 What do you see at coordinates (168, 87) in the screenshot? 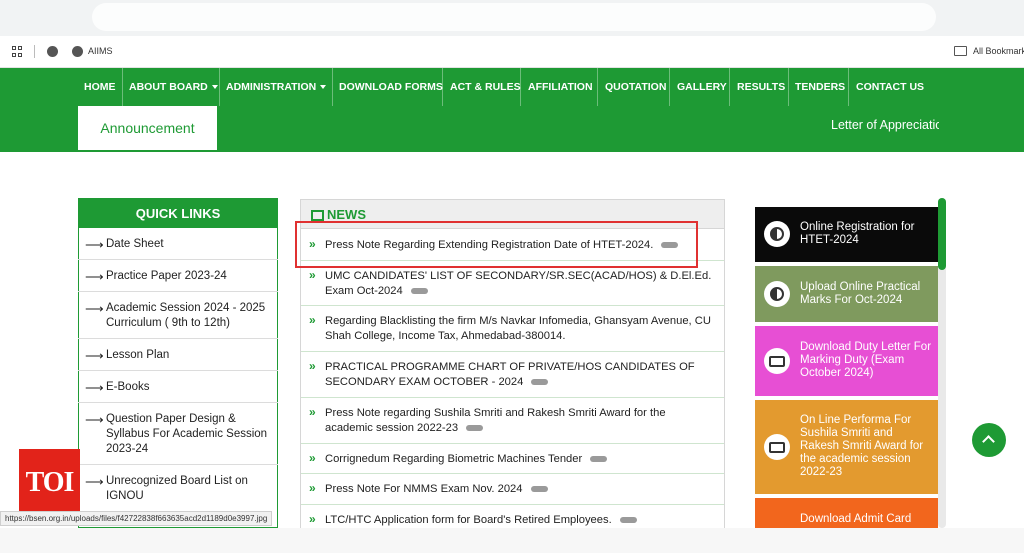
I see `nav-label: ABOUT BOARD` at bounding box center [168, 87].